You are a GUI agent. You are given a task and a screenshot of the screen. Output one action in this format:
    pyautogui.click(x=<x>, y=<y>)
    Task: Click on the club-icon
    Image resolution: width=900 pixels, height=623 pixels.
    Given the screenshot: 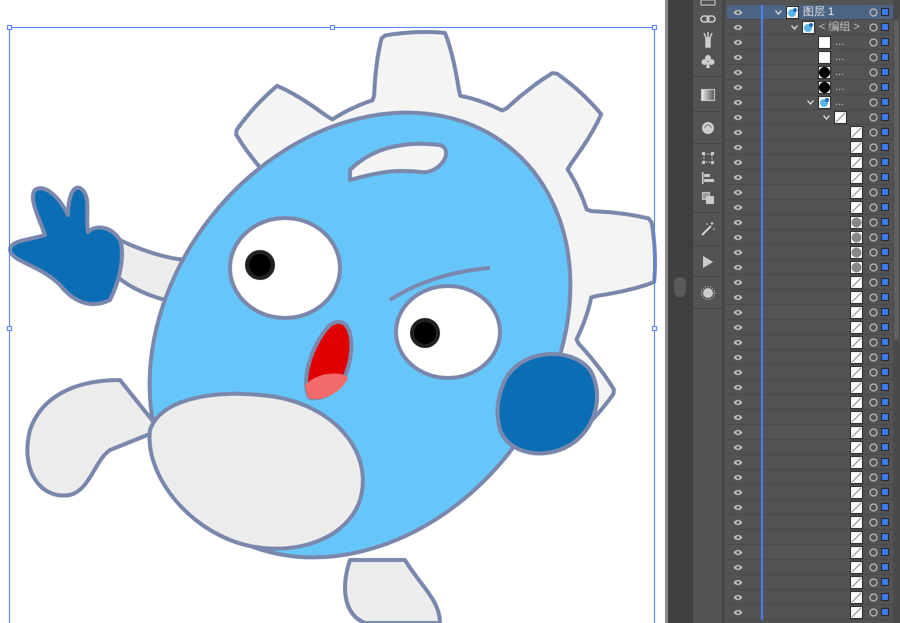 What is the action you would take?
    pyautogui.click(x=707, y=61)
    